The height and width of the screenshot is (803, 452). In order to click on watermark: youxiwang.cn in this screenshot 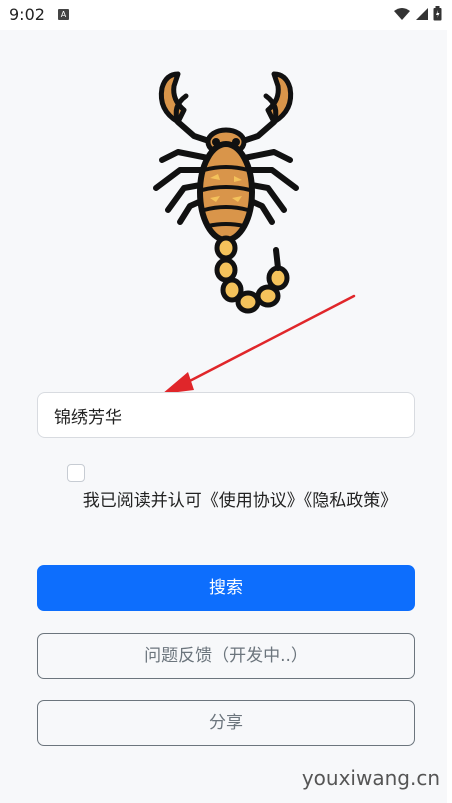, I will do `click(370, 778)`.